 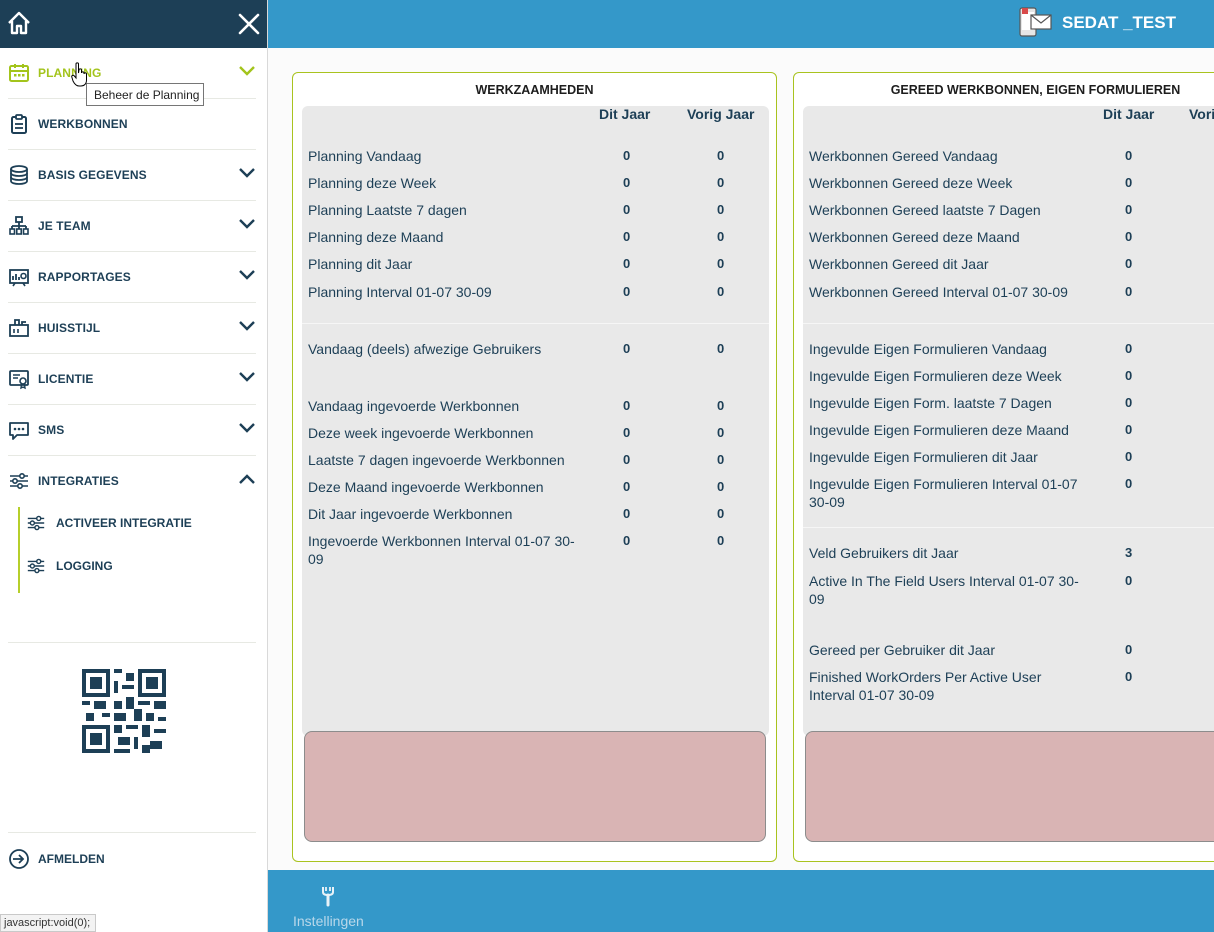 I want to click on stat-label: Planning dit Jaar, so click(x=360, y=264).